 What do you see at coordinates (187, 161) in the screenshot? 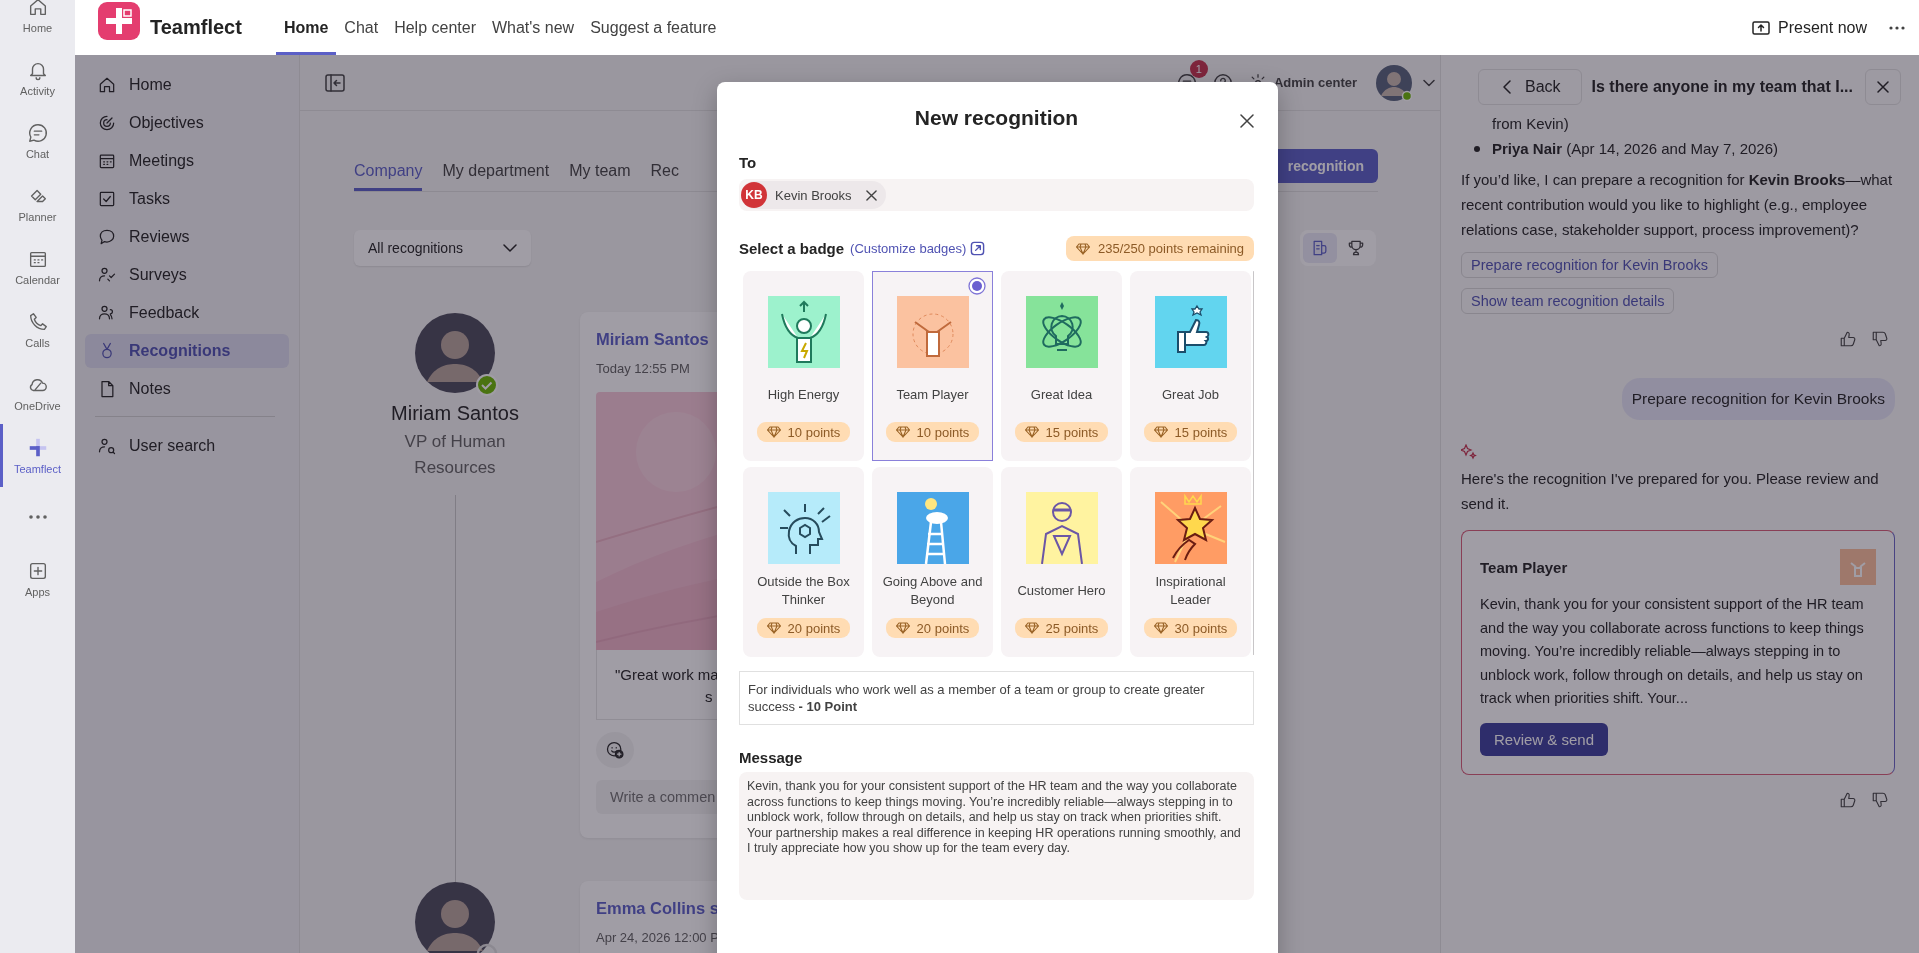
I see `sidebar-item: Meetings` at bounding box center [187, 161].